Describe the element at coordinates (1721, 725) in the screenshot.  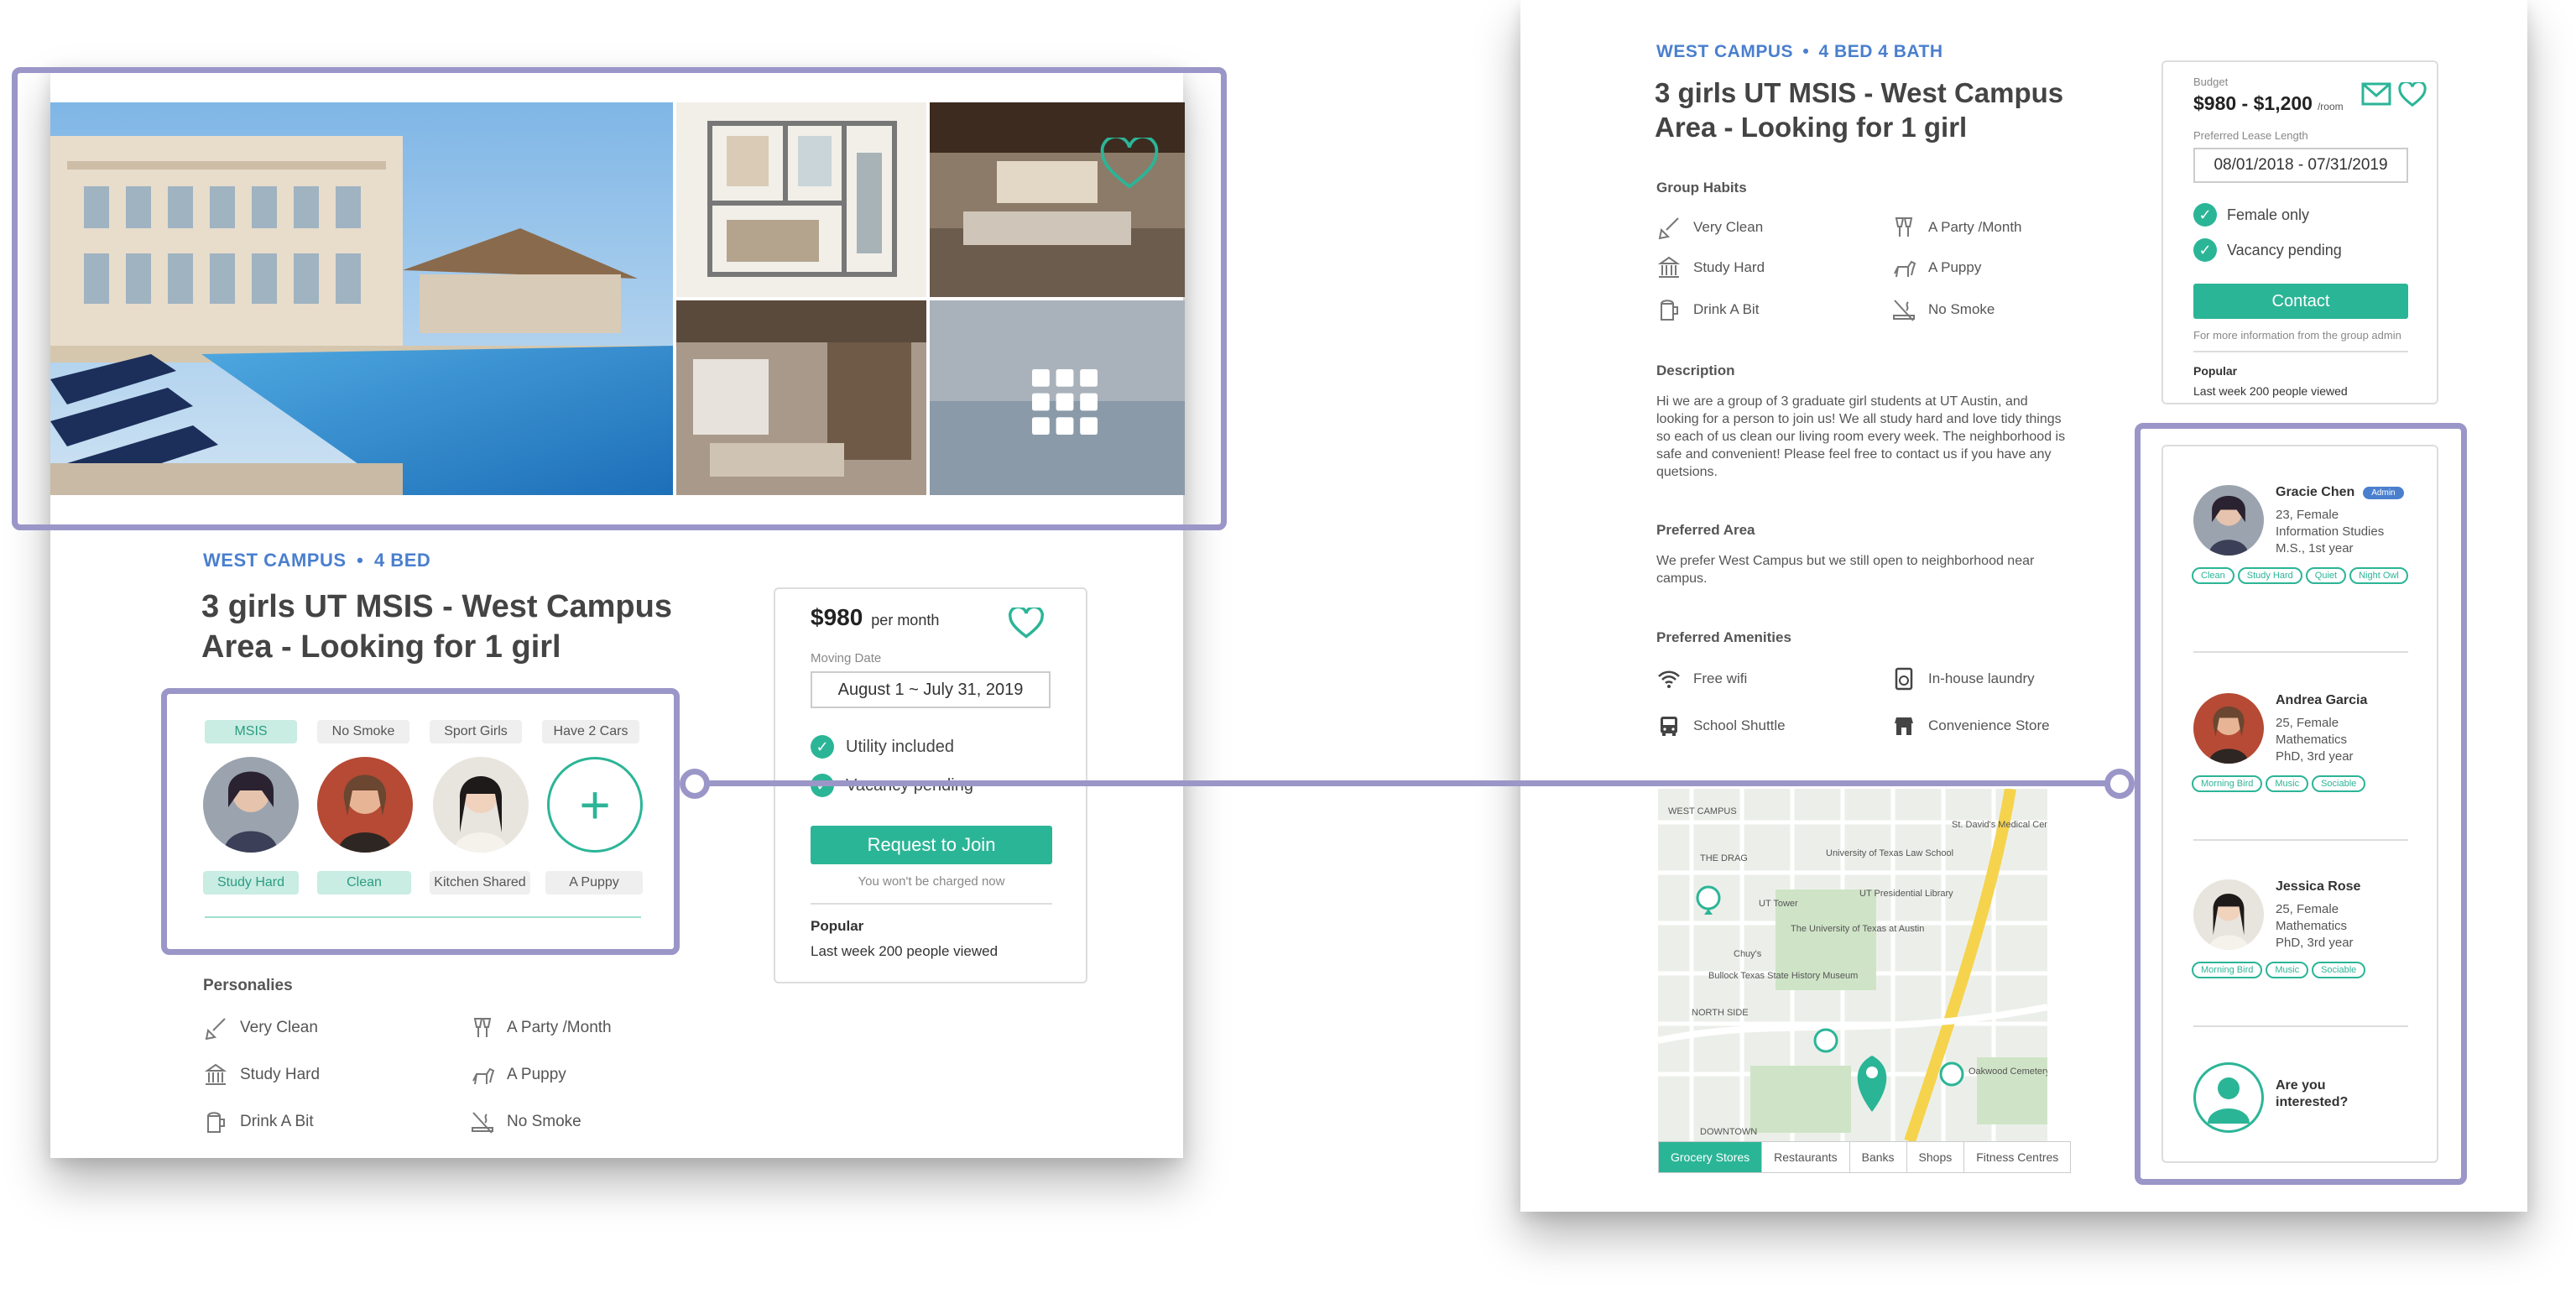
I see `amenity-shuttle: School Shuttle` at that location.